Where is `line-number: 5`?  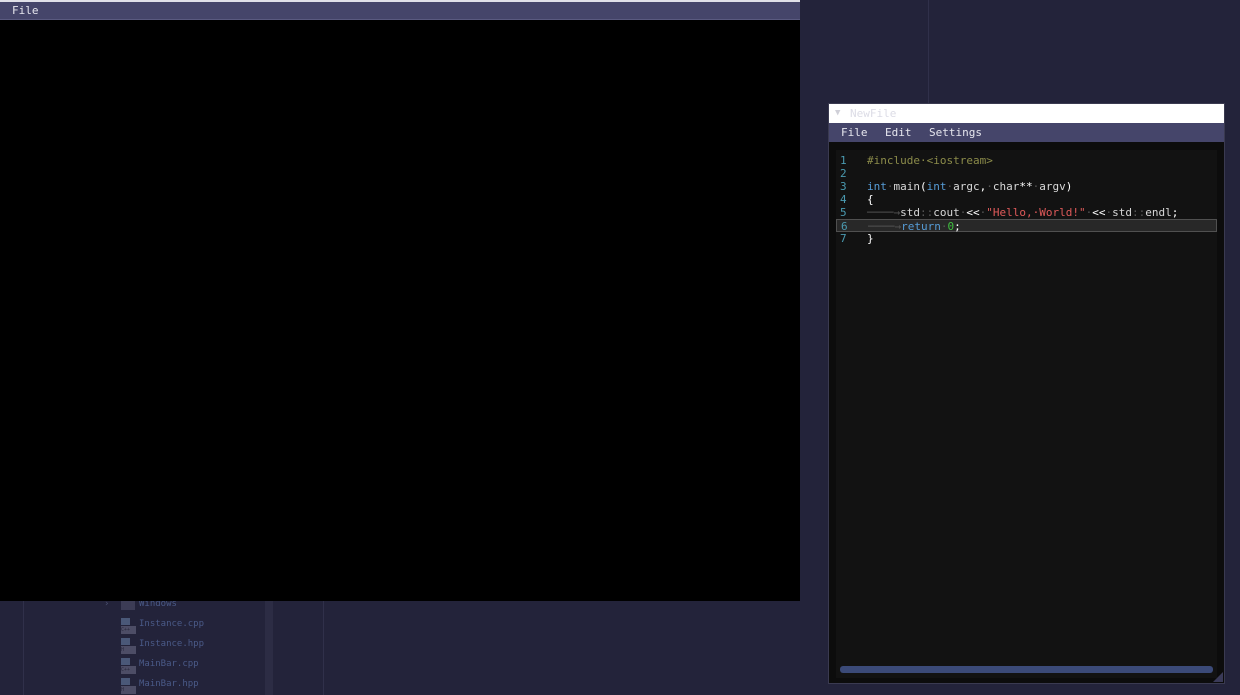
line-number: 5 is located at coordinates (843, 212).